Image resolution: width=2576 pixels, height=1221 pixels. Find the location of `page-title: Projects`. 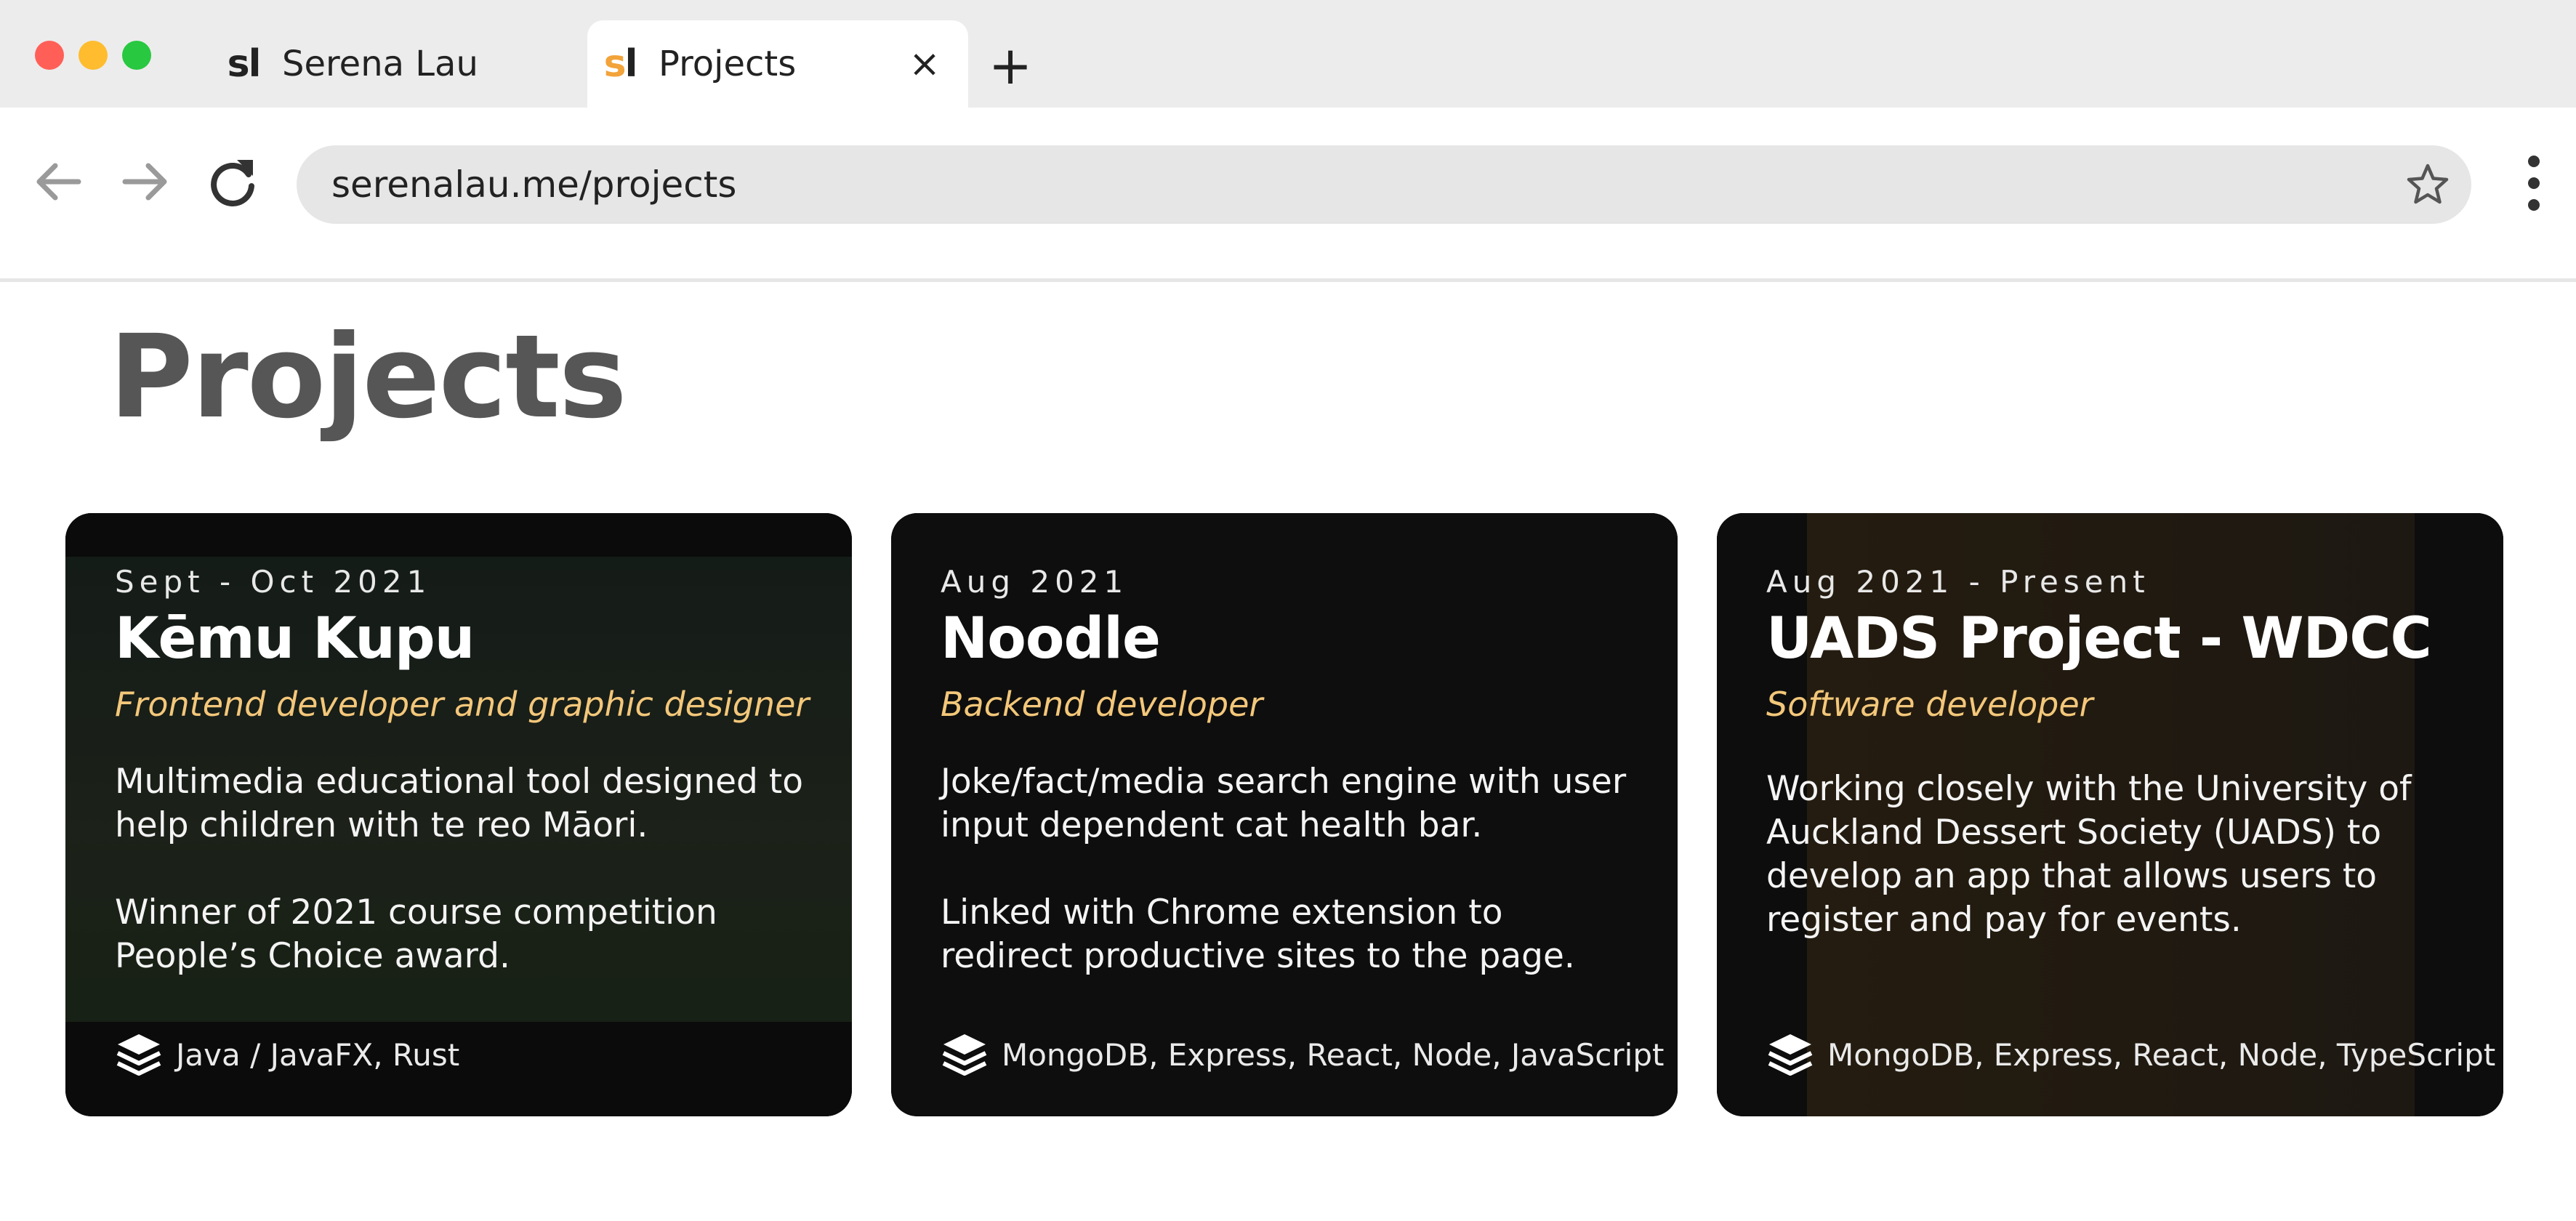

page-title: Projects is located at coordinates (368, 377).